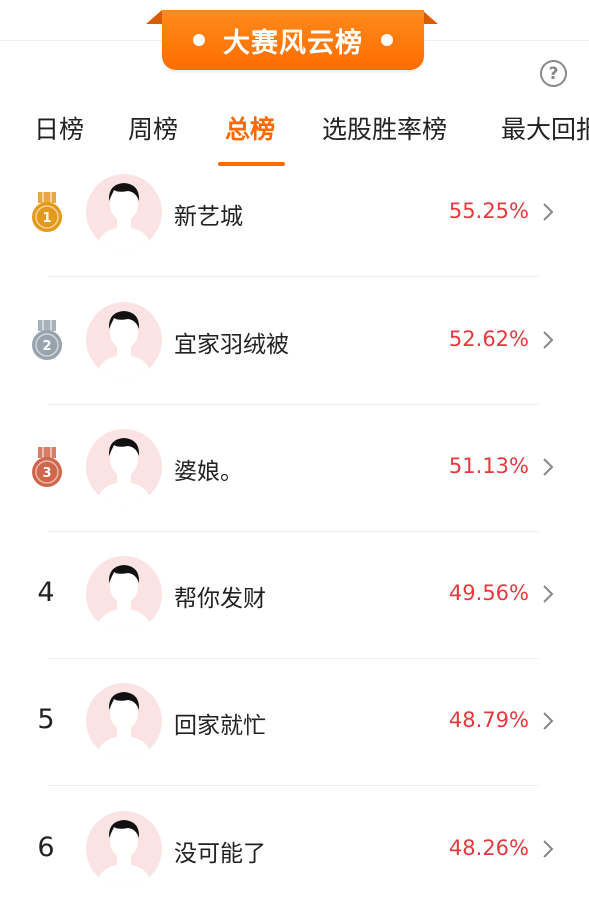 Image resolution: width=589 pixels, height=914 pixels. Describe the element at coordinates (545, 128) in the screenshot. I see `tab-max-return: 最大回报` at that location.